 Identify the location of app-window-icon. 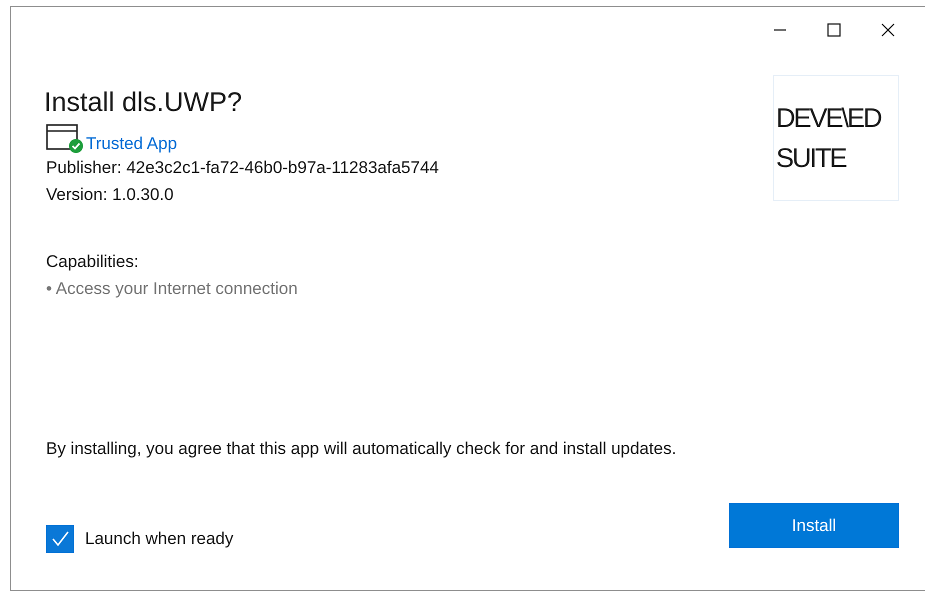
(65, 139).